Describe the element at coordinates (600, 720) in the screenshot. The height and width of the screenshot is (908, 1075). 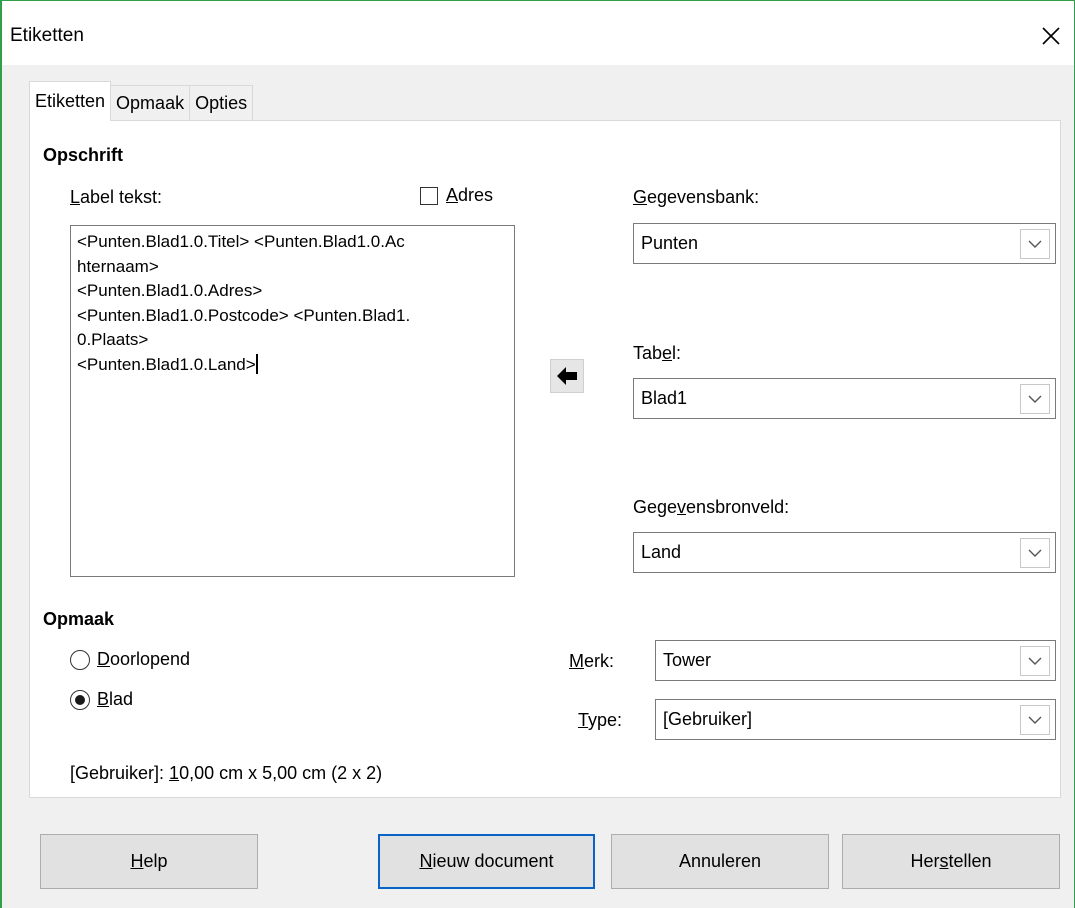
I see `type-label: Type:` at that location.